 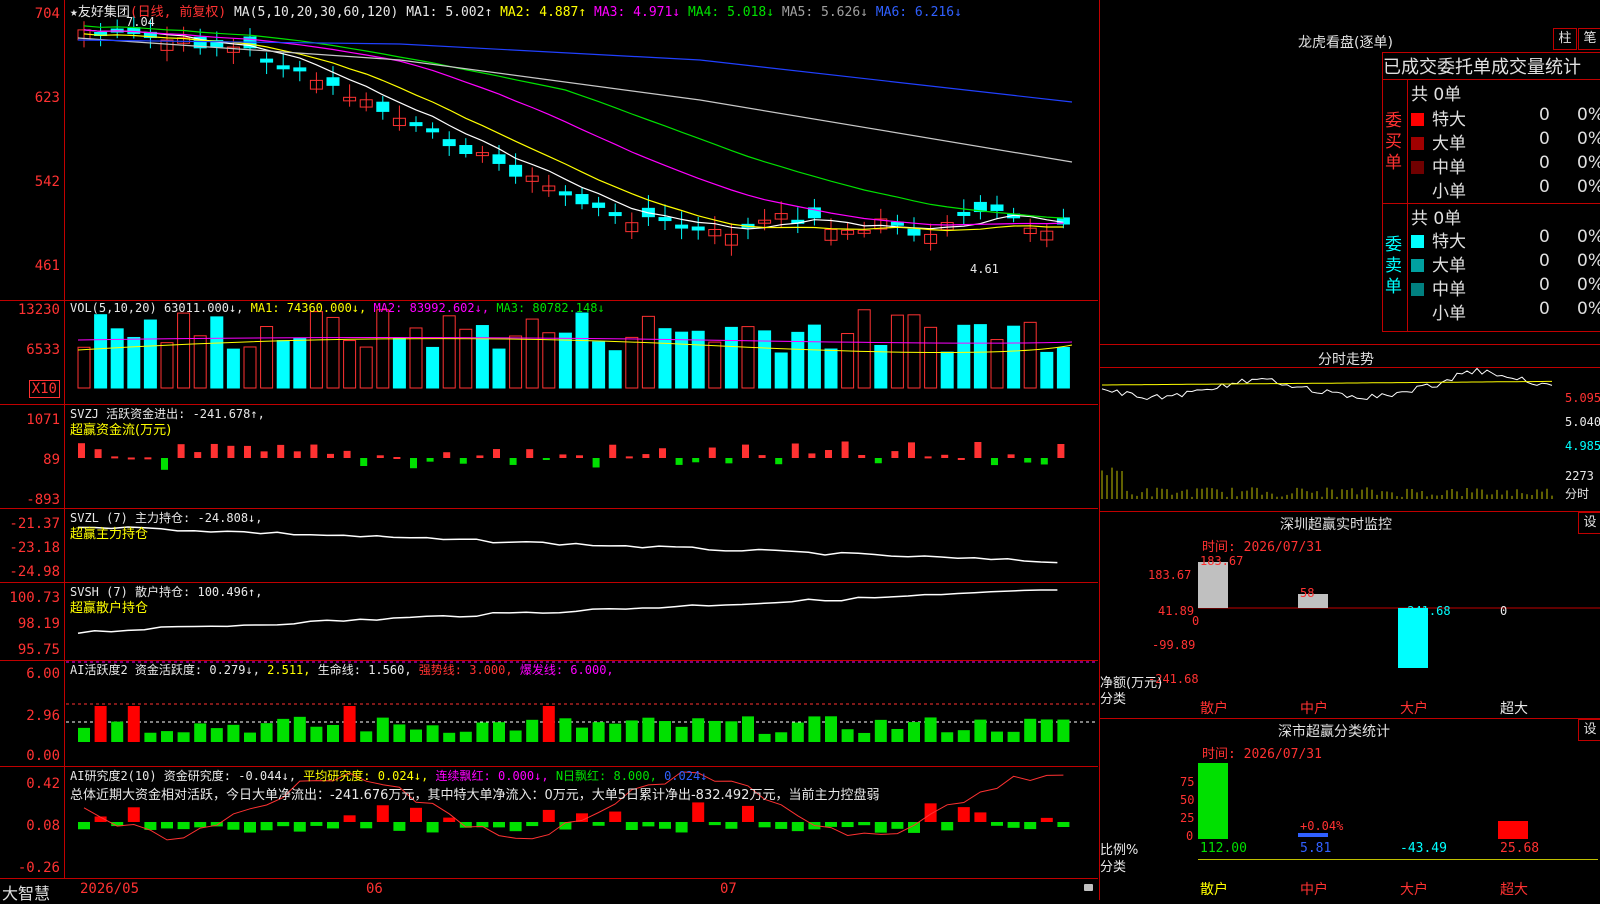 What do you see at coordinates (1505, 189) in the screenshot?
I see `buy-row: 小单 0 0%` at bounding box center [1505, 189].